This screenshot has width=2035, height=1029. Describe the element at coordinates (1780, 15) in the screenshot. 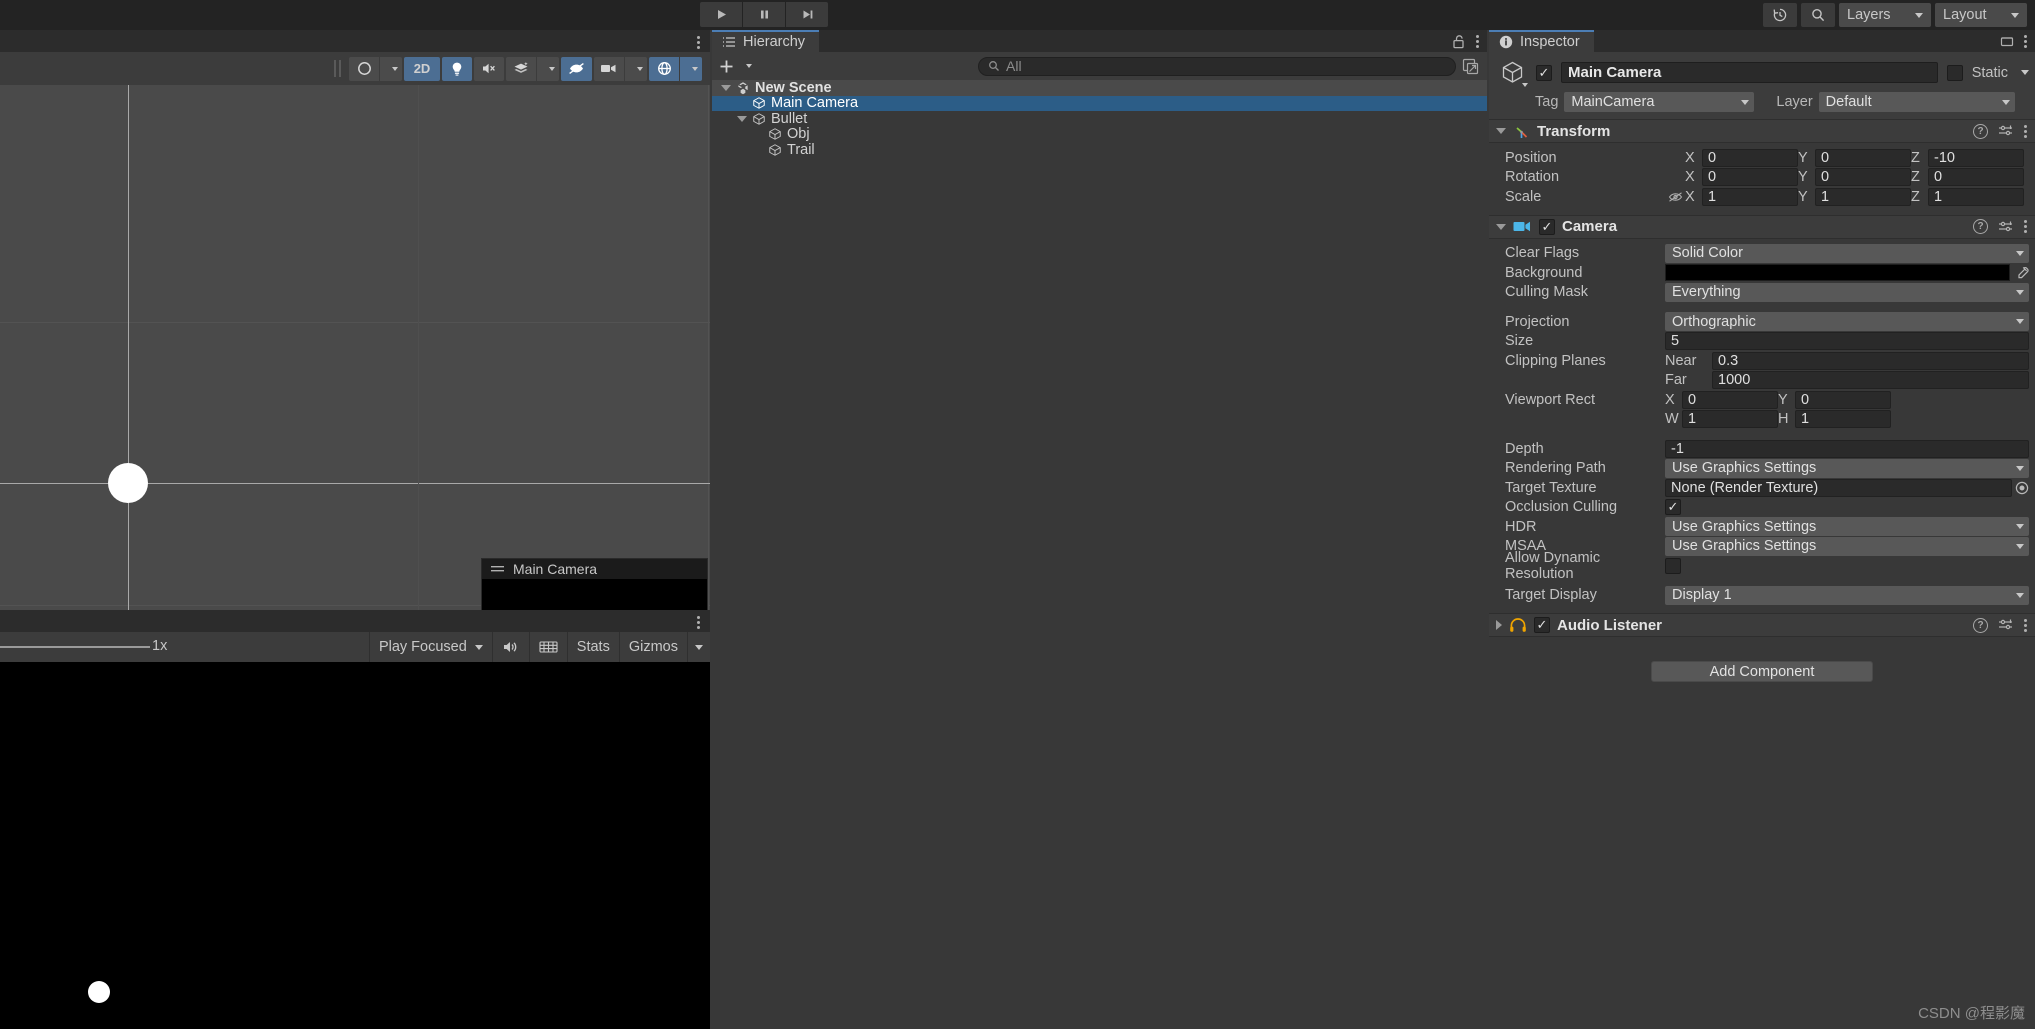

I see `history-icon` at that location.